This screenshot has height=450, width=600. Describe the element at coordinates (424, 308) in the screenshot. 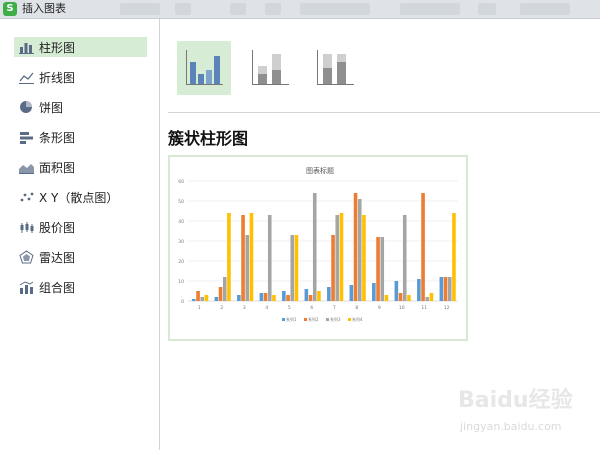

I see `x-tick-label: 11` at that location.